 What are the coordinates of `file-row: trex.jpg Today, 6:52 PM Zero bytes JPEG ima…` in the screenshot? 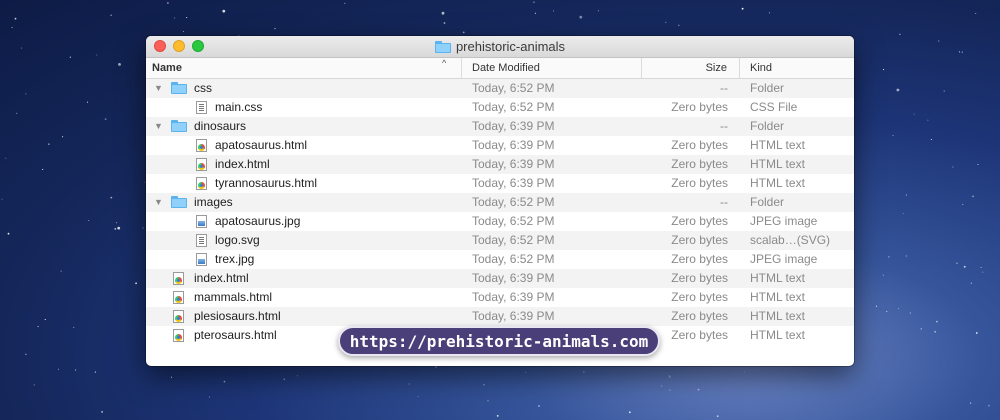 It's located at (500, 259).